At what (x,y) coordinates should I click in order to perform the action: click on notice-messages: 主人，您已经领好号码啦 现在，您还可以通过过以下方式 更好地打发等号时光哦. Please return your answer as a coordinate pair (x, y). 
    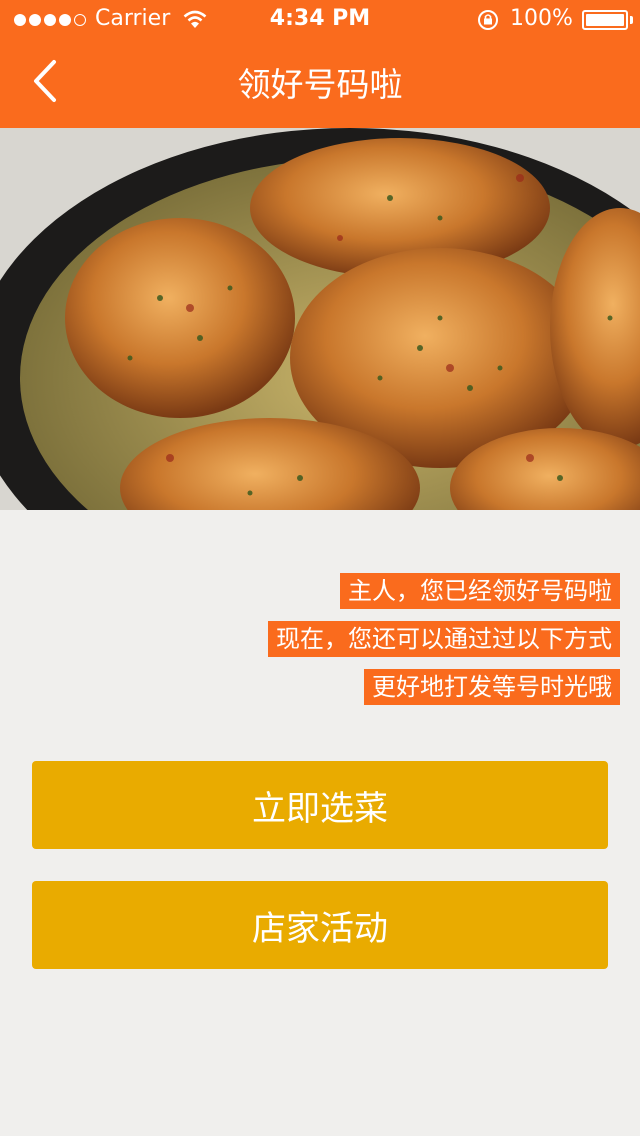
    Looking at the image, I should click on (320, 639).